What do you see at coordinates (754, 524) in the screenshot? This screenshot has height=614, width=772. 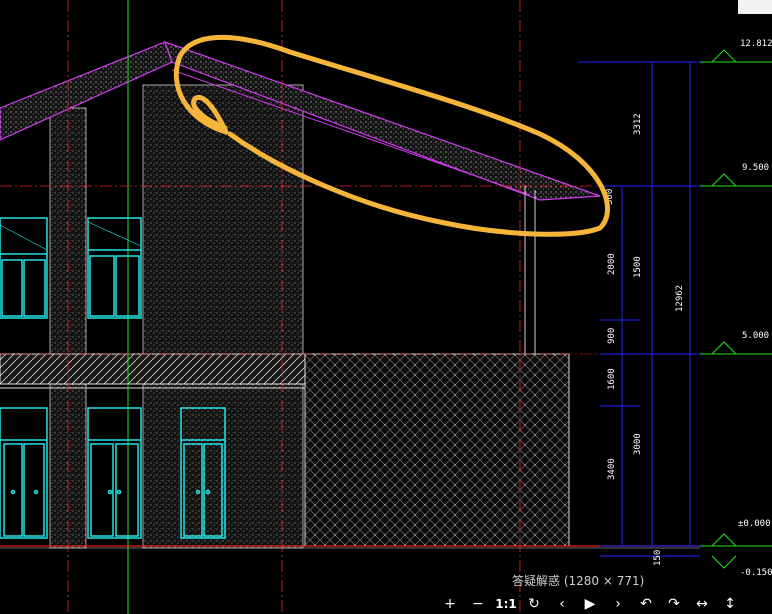 I see `elevation-label-ground: ±0.000` at bounding box center [754, 524].